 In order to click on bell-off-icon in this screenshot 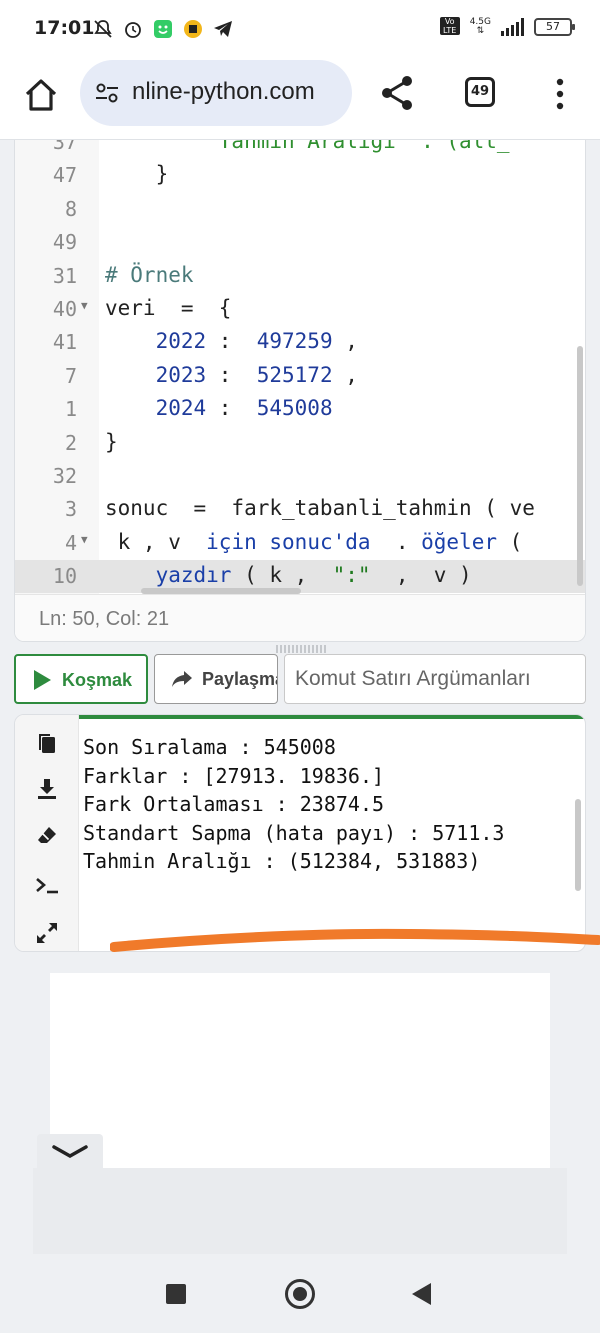, I will do `click(103, 29)`.